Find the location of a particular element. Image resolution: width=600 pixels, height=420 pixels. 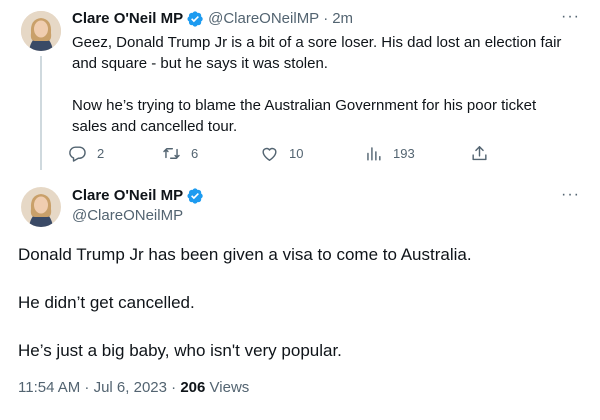

reply-button: 2 is located at coordinates (86, 153).